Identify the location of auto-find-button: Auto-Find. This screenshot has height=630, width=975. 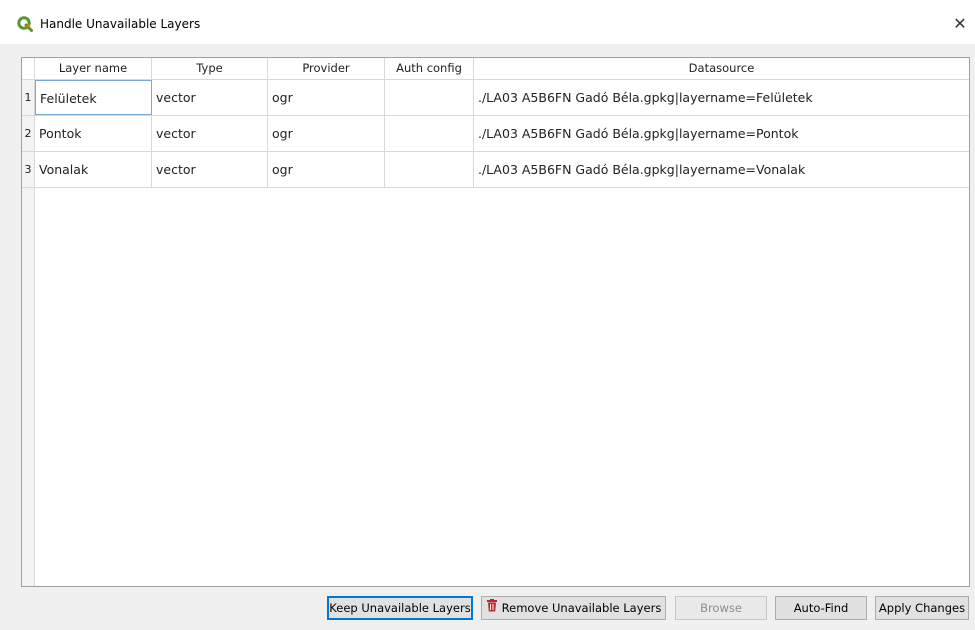
(821, 608).